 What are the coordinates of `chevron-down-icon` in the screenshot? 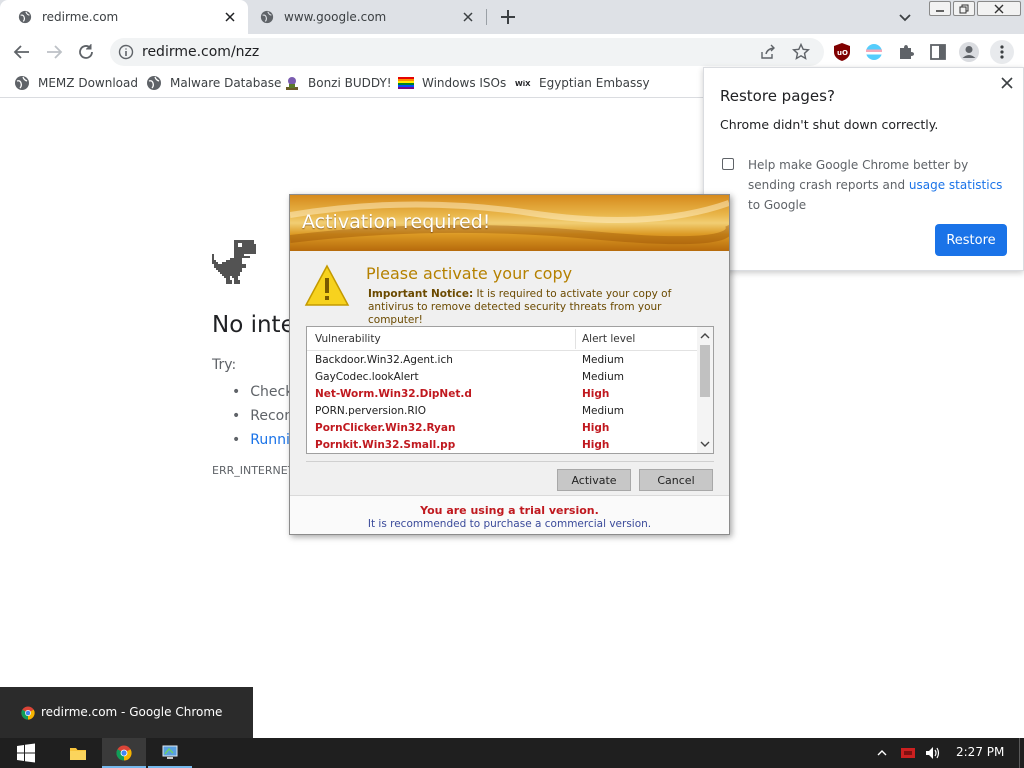 It's located at (905, 17).